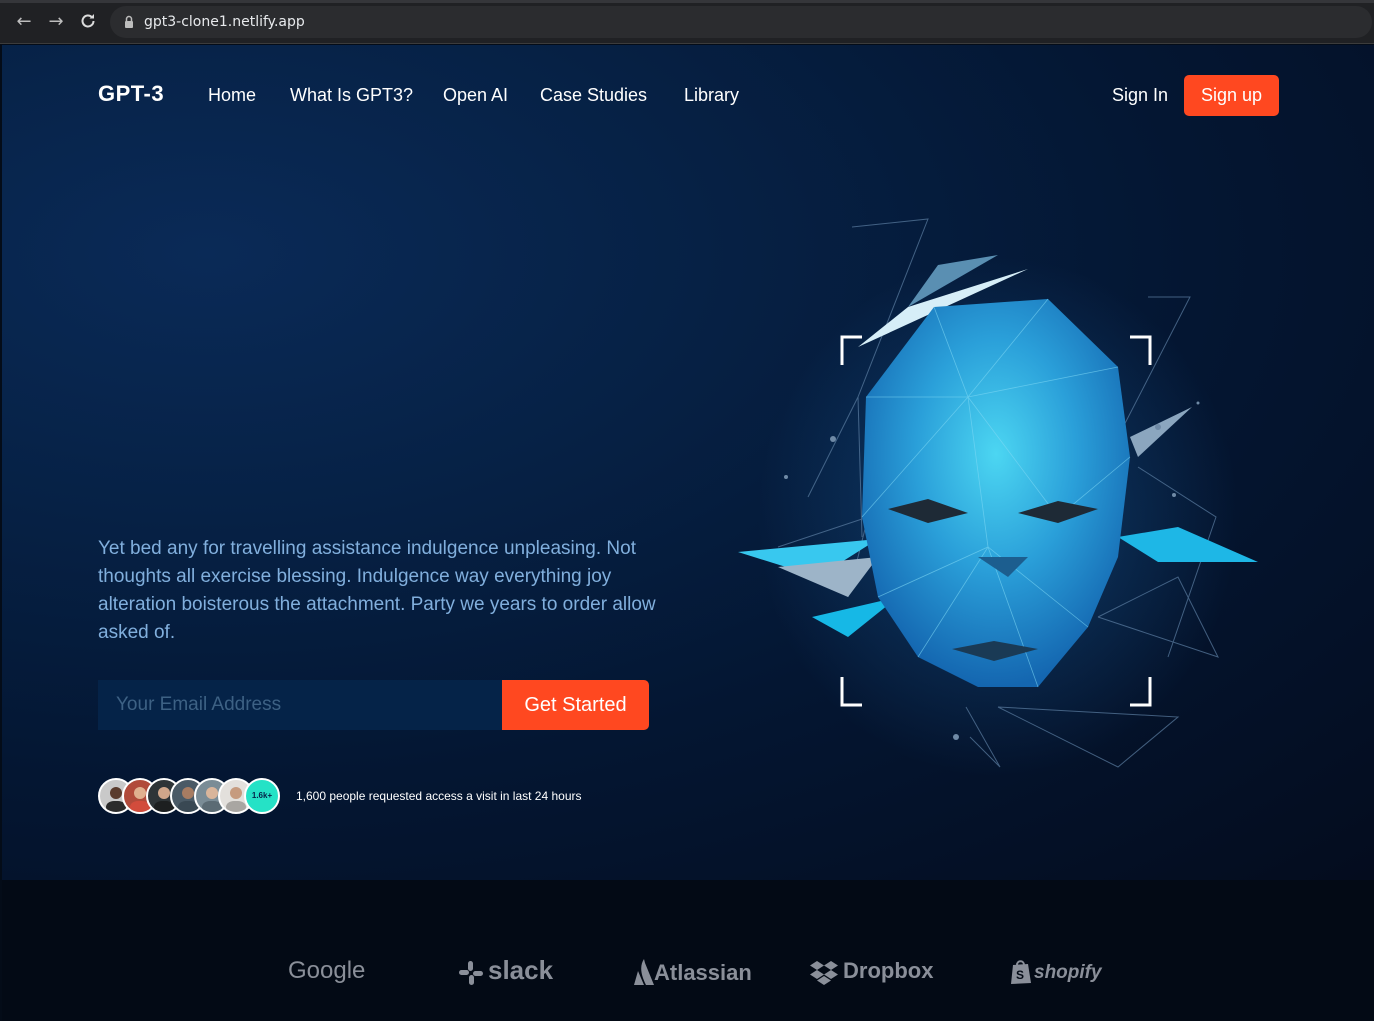 The height and width of the screenshot is (1021, 1374). I want to click on address-bar: gpt3-clone1.netlify.app, so click(741, 22).